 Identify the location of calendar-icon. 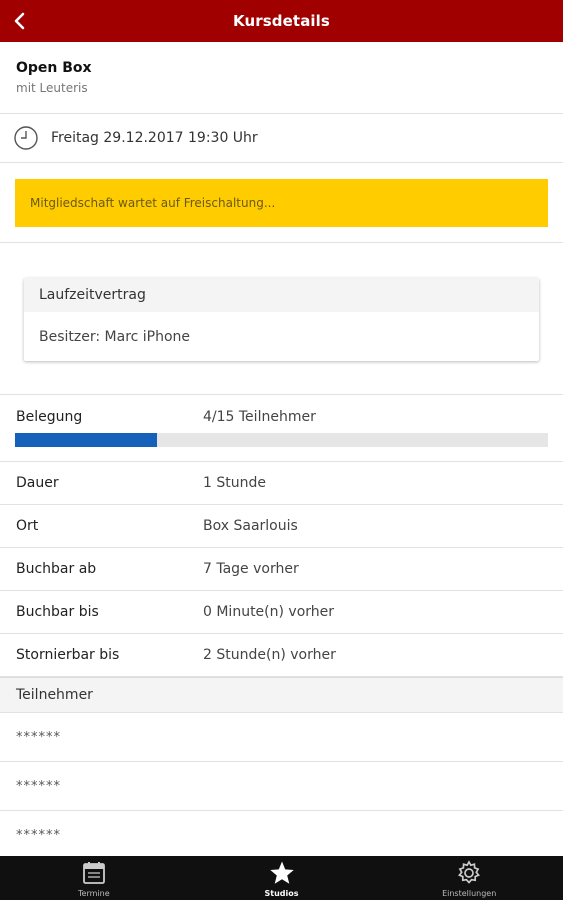
(93, 873).